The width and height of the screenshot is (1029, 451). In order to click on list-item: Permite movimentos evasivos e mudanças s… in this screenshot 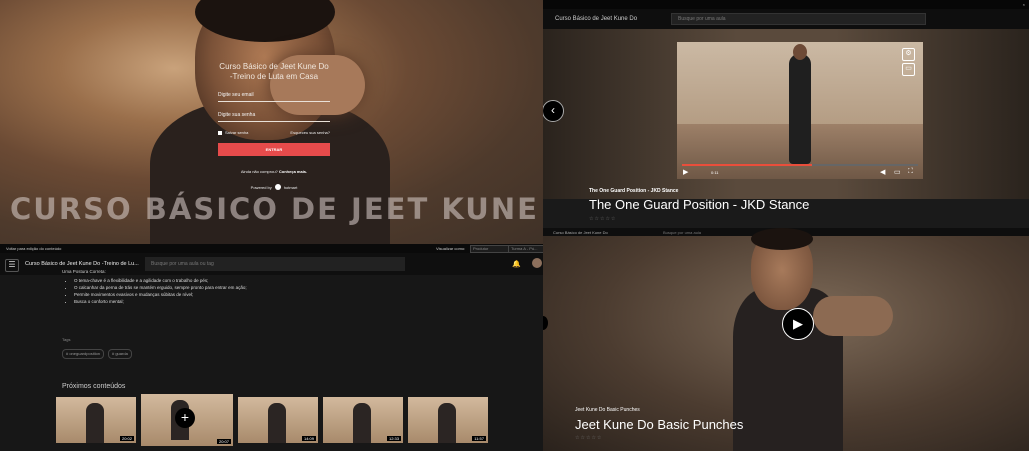, I will do `click(160, 294)`.